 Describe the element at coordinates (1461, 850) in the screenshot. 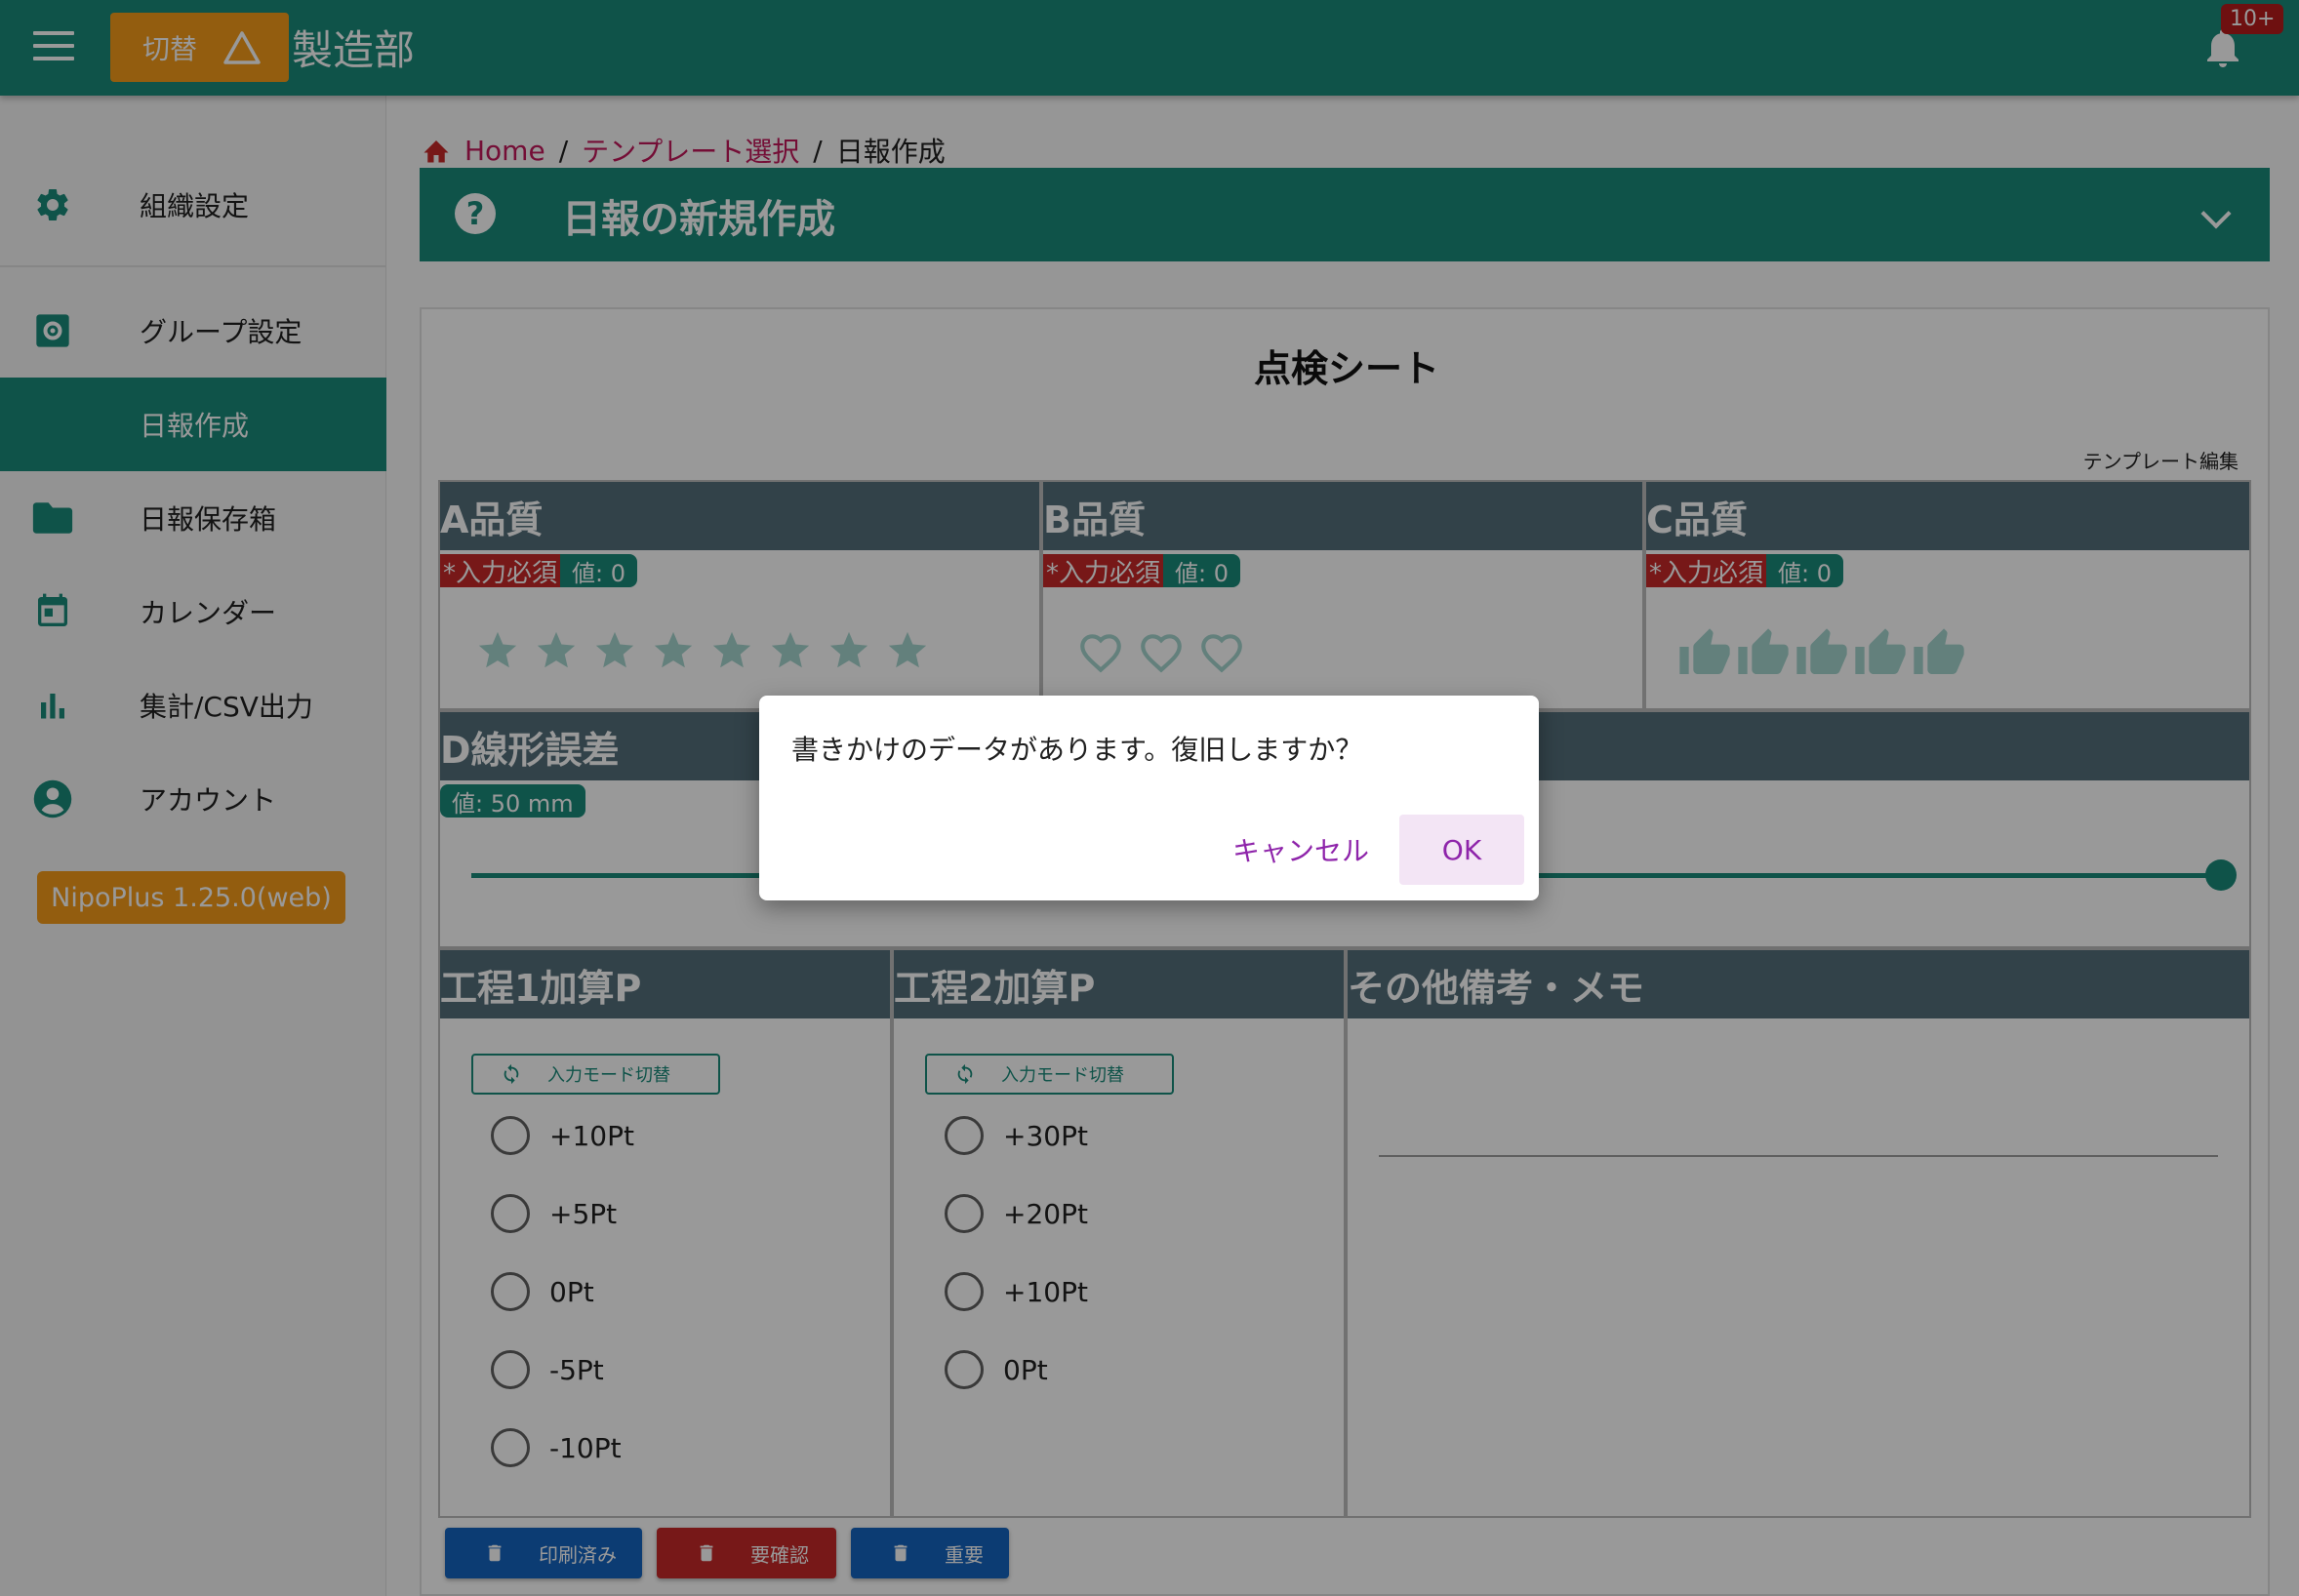

I see `ok-button: OK` at that location.